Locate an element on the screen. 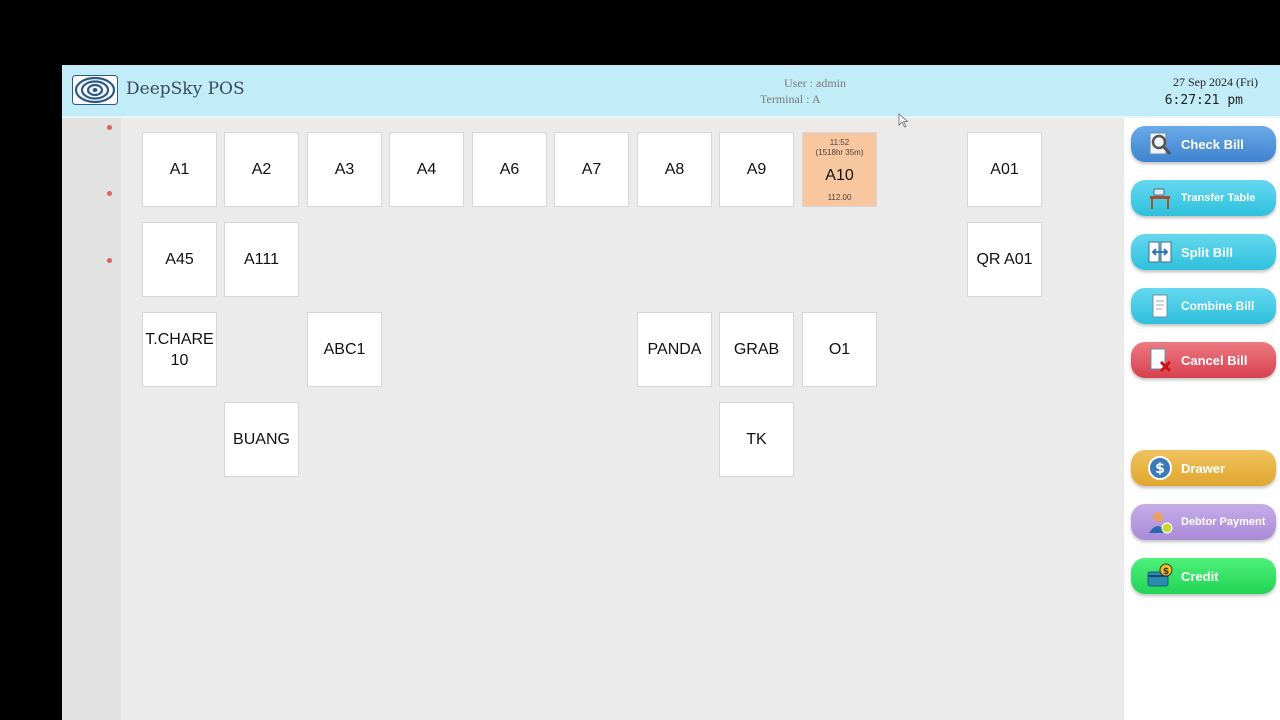 The height and width of the screenshot is (720, 1280). table-a10-start: 11:52 (1518hr 35m) is located at coordinates (839, 148).